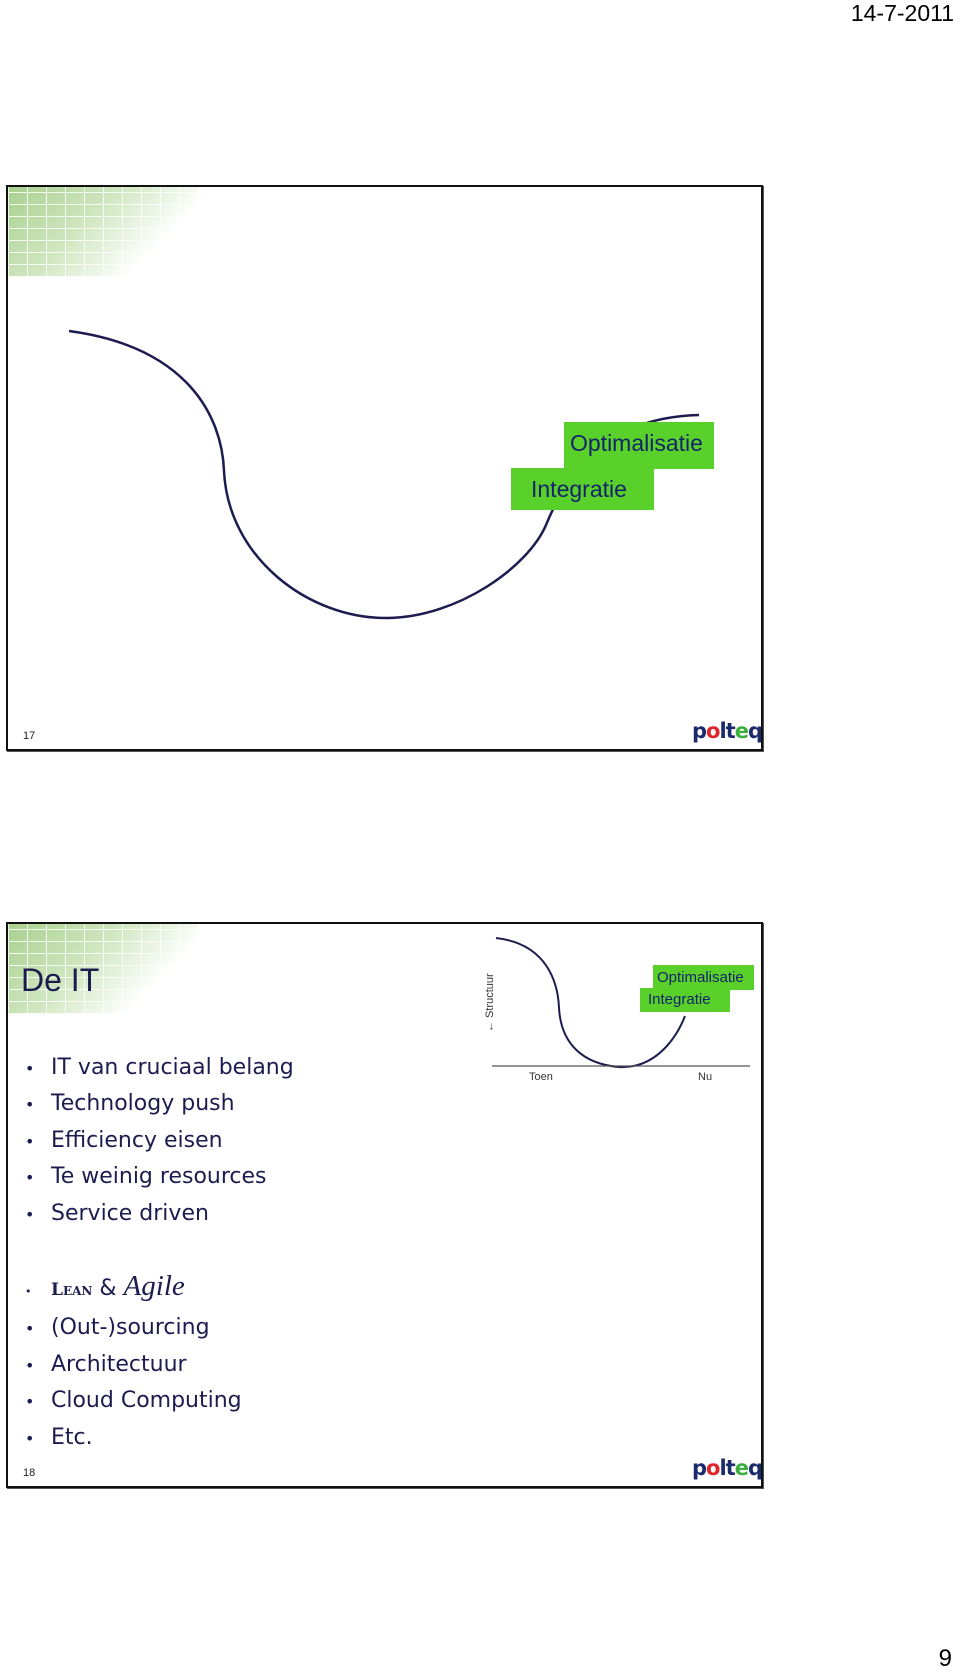  Describe the element at coordinates (130, 1103) in the screenshot. I see `bullet-item: • Technology push` at that location.